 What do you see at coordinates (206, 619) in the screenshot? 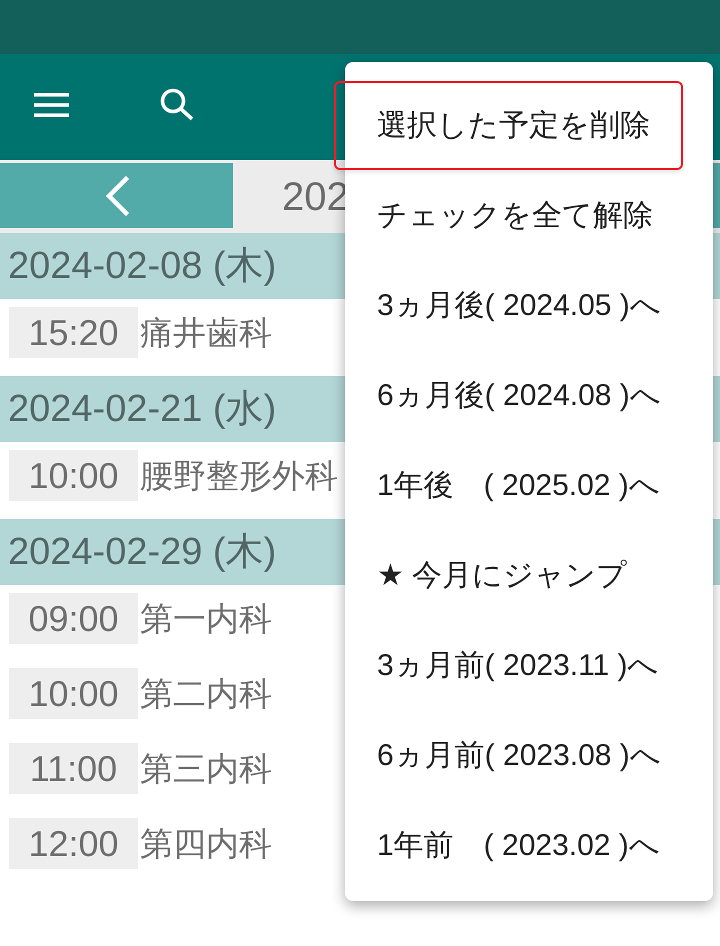
I see `event-name: 第一内科` at bounding box center [206, 619].